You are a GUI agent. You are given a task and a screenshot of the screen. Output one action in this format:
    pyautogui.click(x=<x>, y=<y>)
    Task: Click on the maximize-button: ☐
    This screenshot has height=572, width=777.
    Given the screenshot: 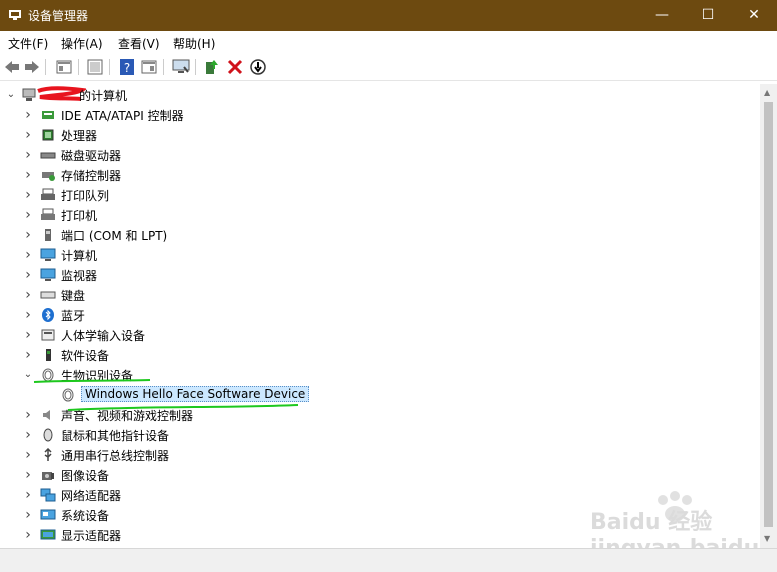 What is the action you would take?
    pyautogui.click(x=708, y=15)
    